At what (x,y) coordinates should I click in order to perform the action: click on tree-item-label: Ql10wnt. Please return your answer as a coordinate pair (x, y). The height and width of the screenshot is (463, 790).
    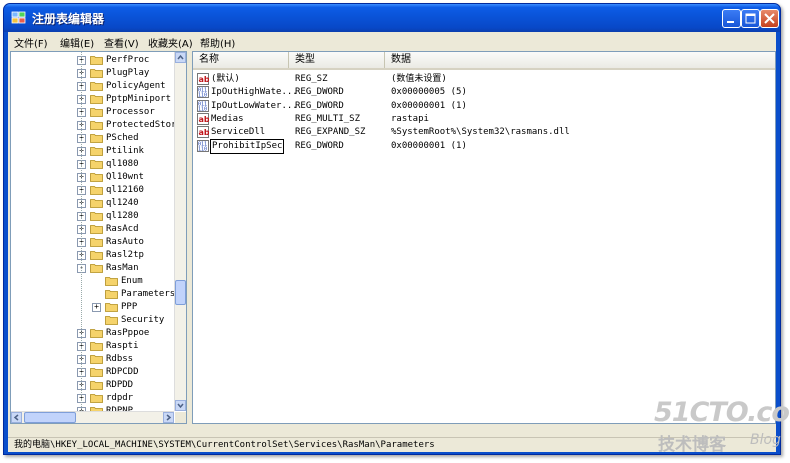
    Looking at the image, I should click on (125, 177).